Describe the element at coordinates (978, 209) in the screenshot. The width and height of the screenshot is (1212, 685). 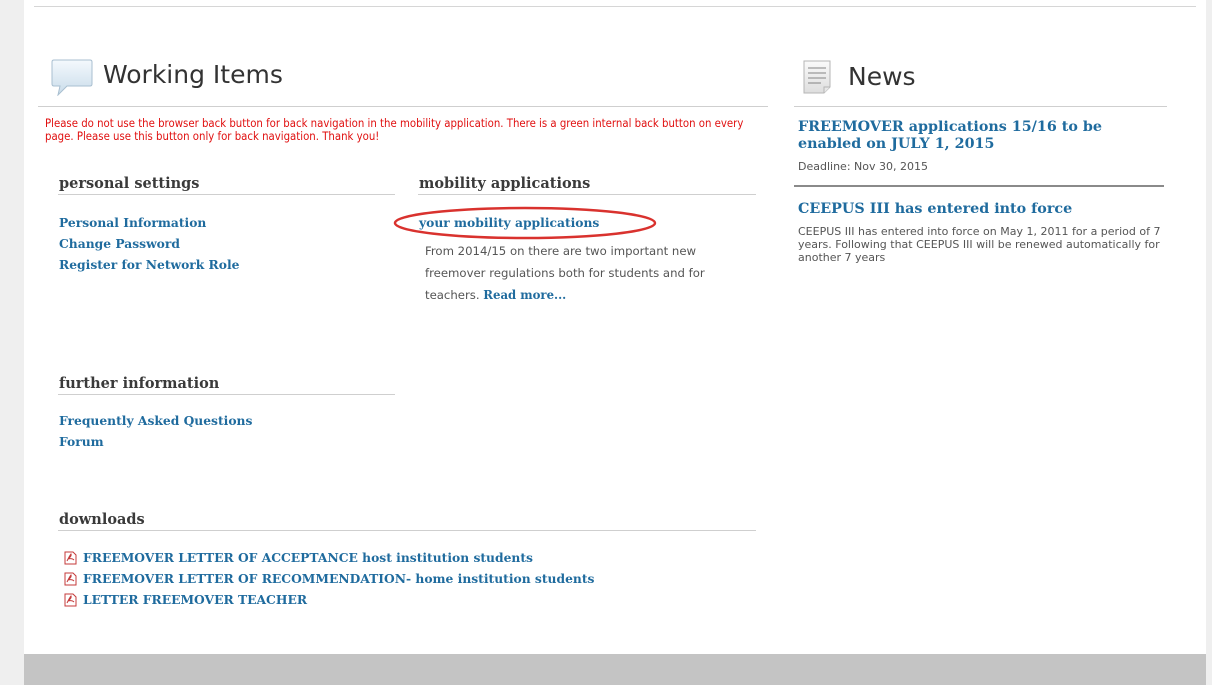
I see `news-item-title-ceepus: CEEPUS III has entered into force` at that location.